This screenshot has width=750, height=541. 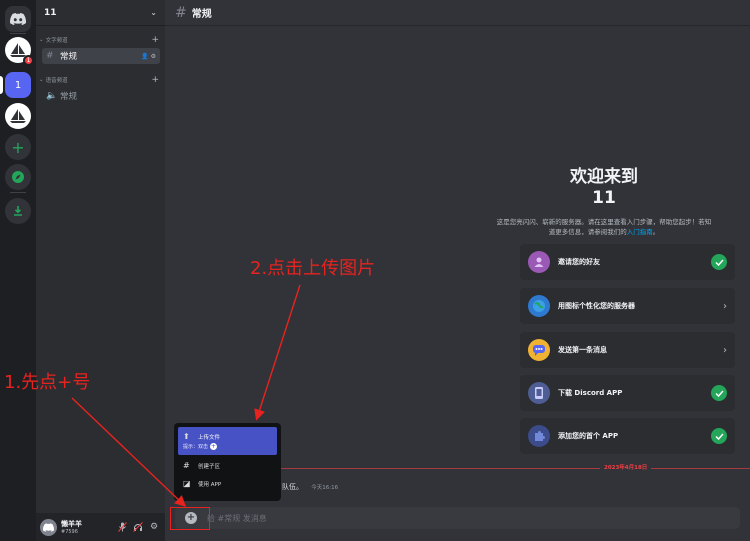 I want to click on arrow-to-upload, so click(x=277, y=352).